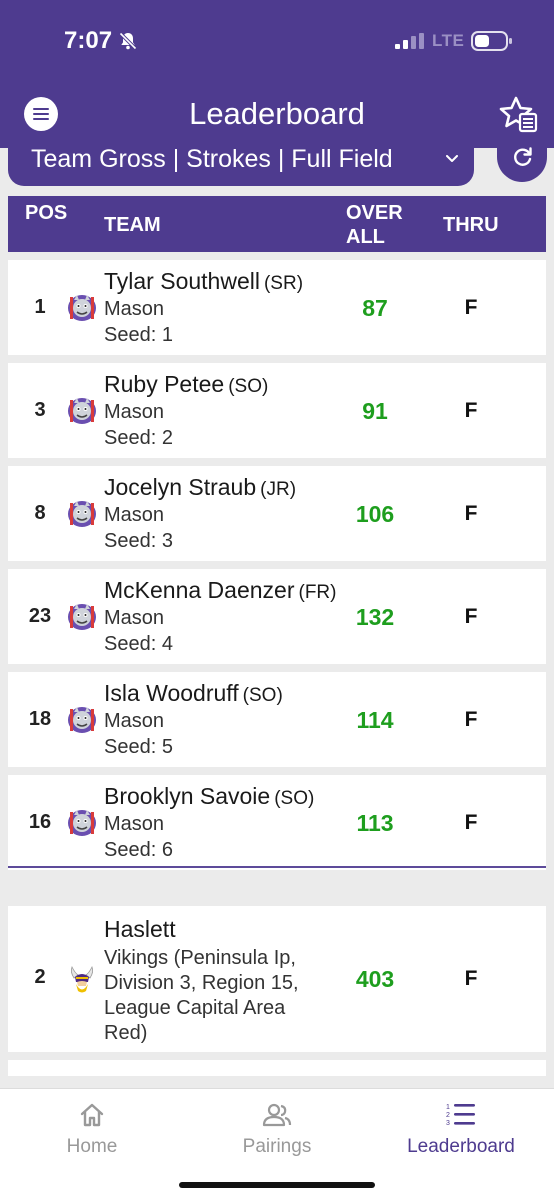  What do you see at coordinates (448, 1123) in the screenshot?
I see `svg-text: 3` at bounding box center [448, 1123].